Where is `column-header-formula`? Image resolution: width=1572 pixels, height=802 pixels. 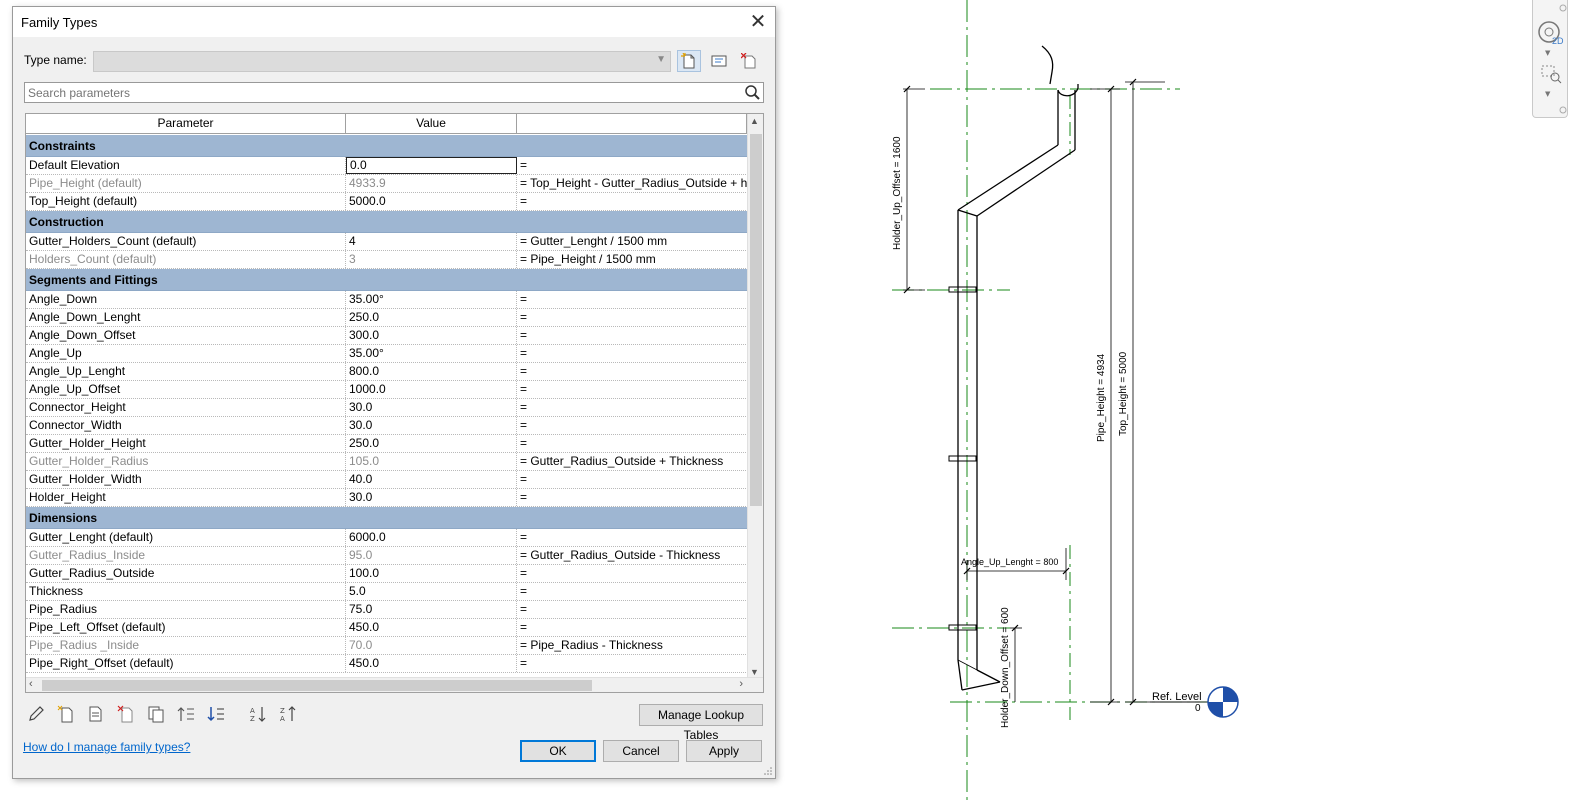
column-header-formula is located at coordinates (632, 124).